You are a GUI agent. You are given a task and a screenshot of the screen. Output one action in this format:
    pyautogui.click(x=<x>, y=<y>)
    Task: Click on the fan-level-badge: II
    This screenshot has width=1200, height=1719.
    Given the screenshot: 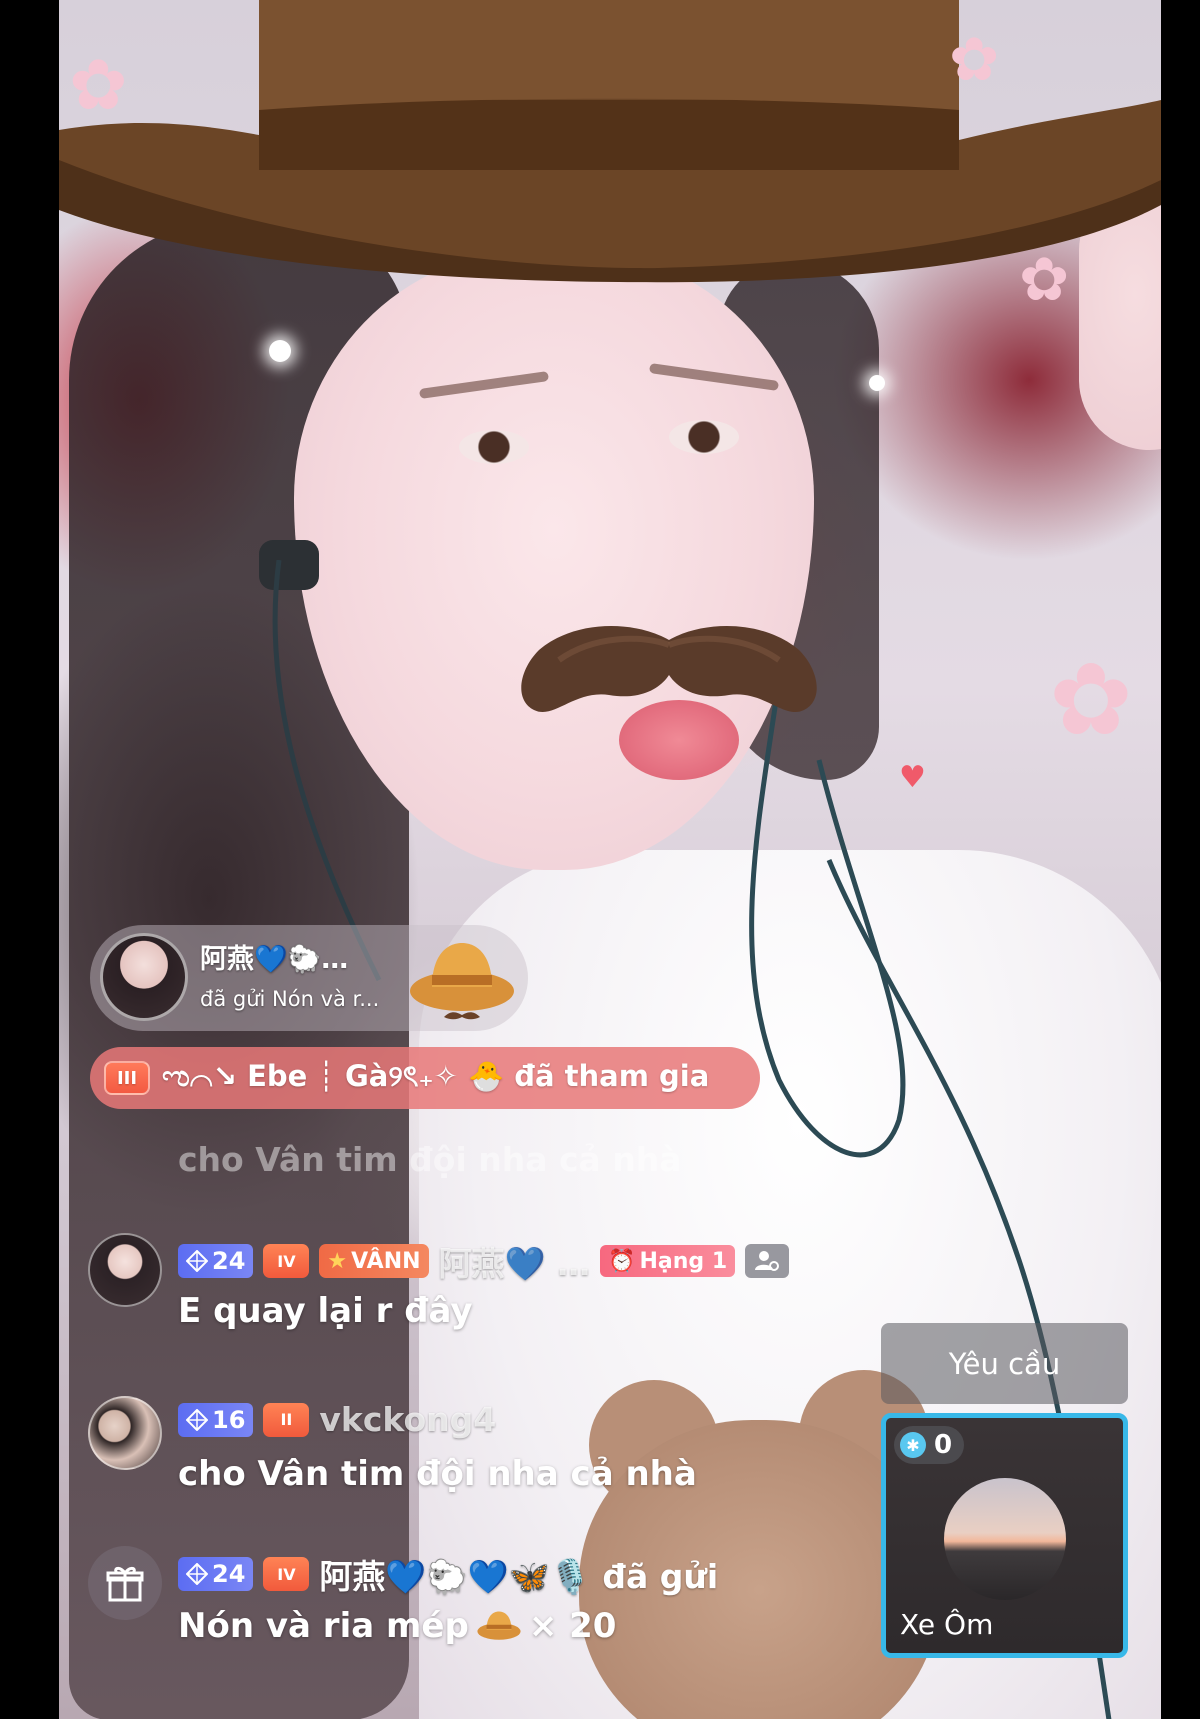 What is the action you would take?
    pyautogui.click(x=286, y=1419)
    